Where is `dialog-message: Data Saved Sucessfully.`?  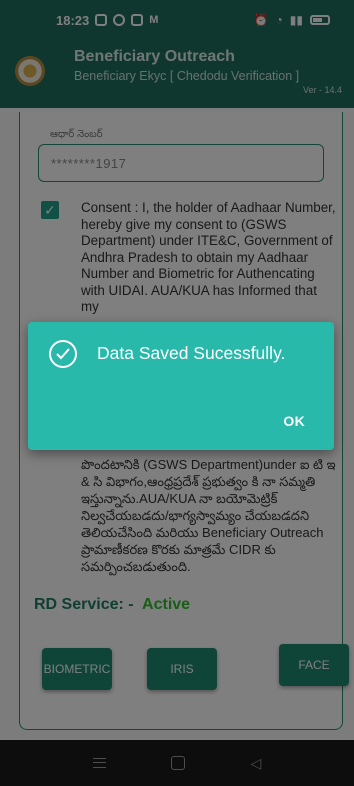
dialog-message: Data Saved Sucessfully. is located at coordinates (191, 353).